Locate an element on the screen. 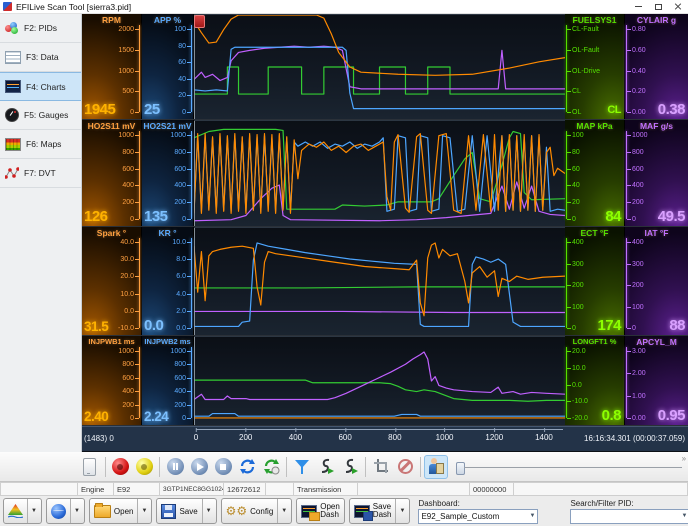  gauge-label: KR ° is located at coordinates (167, 233).